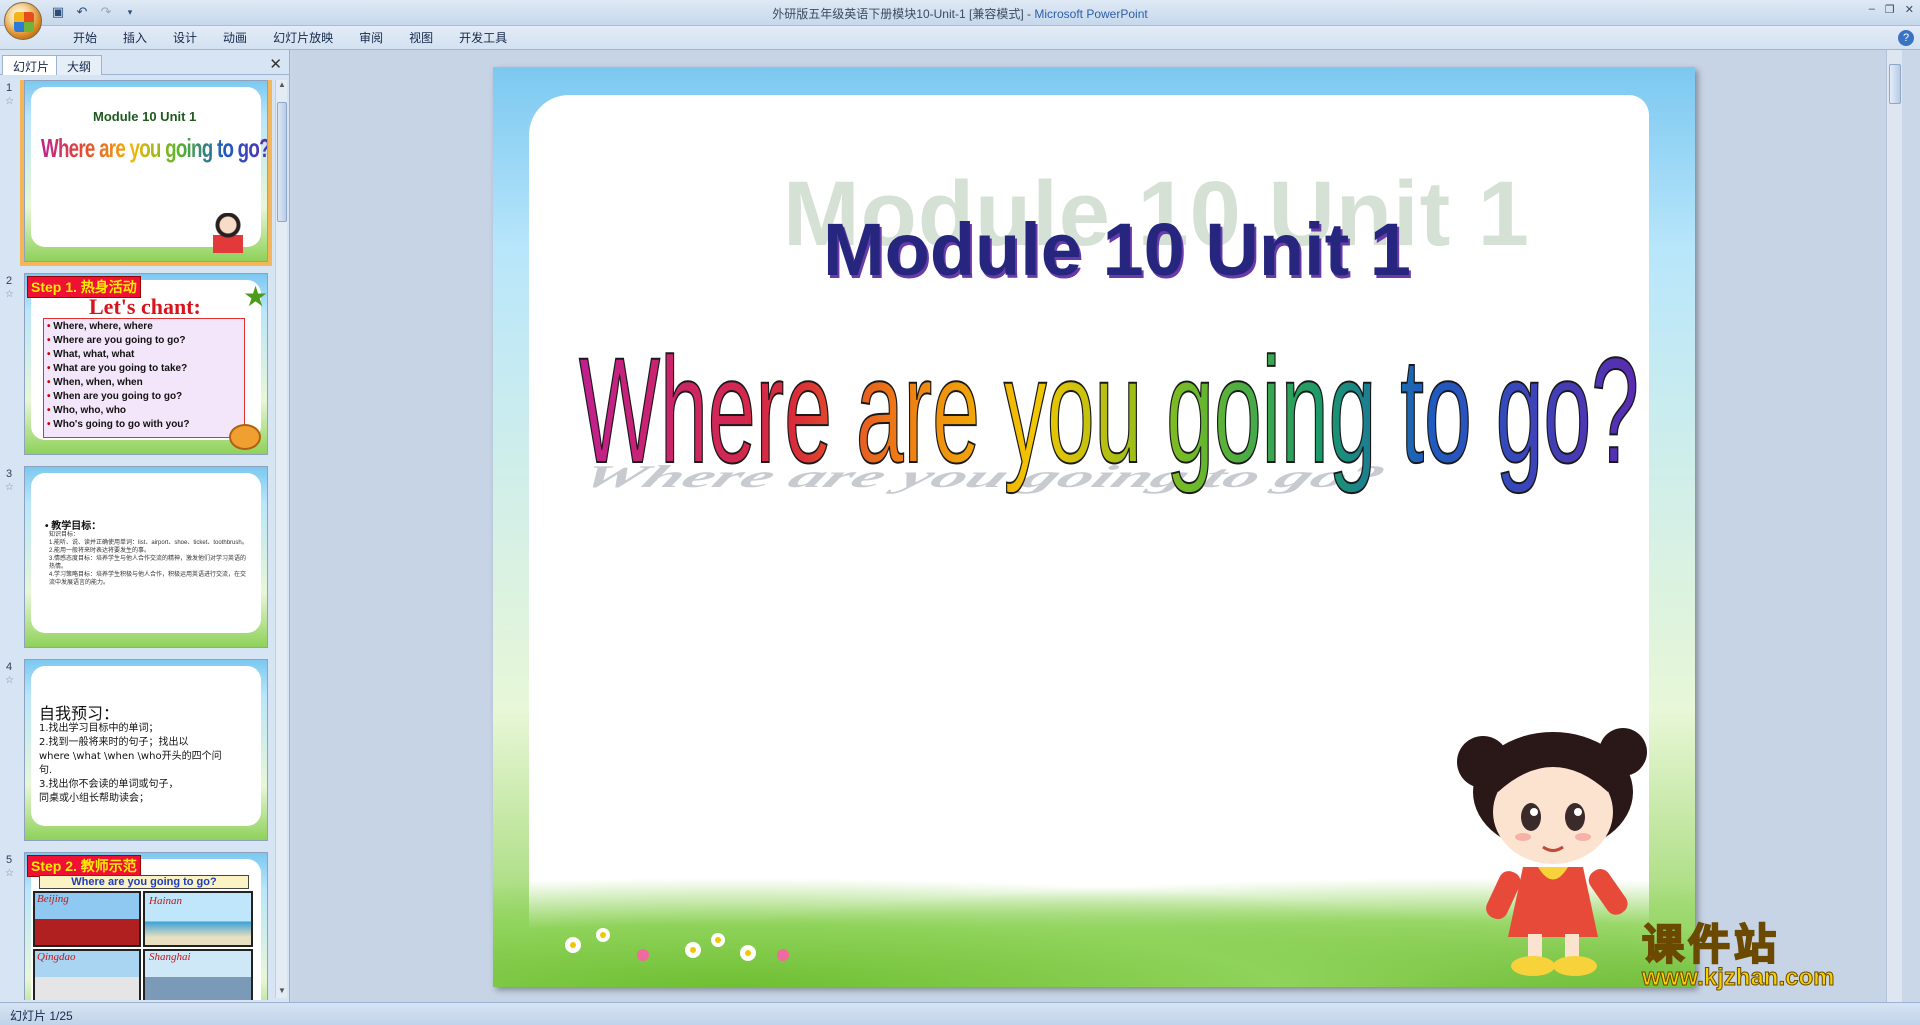  I want to click on shanghai-photo: Shanghai, so click(198, 974).